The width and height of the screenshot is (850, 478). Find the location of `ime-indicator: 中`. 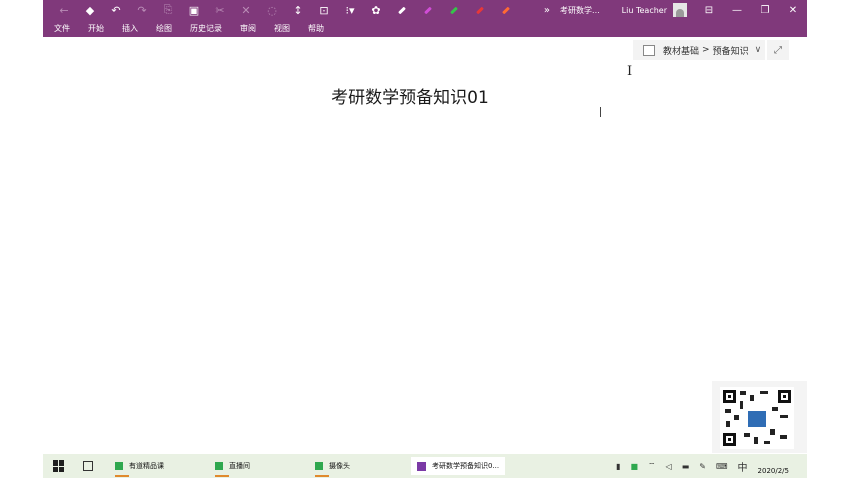

ime-indicator: 中 is located at coordinates (743, 466).